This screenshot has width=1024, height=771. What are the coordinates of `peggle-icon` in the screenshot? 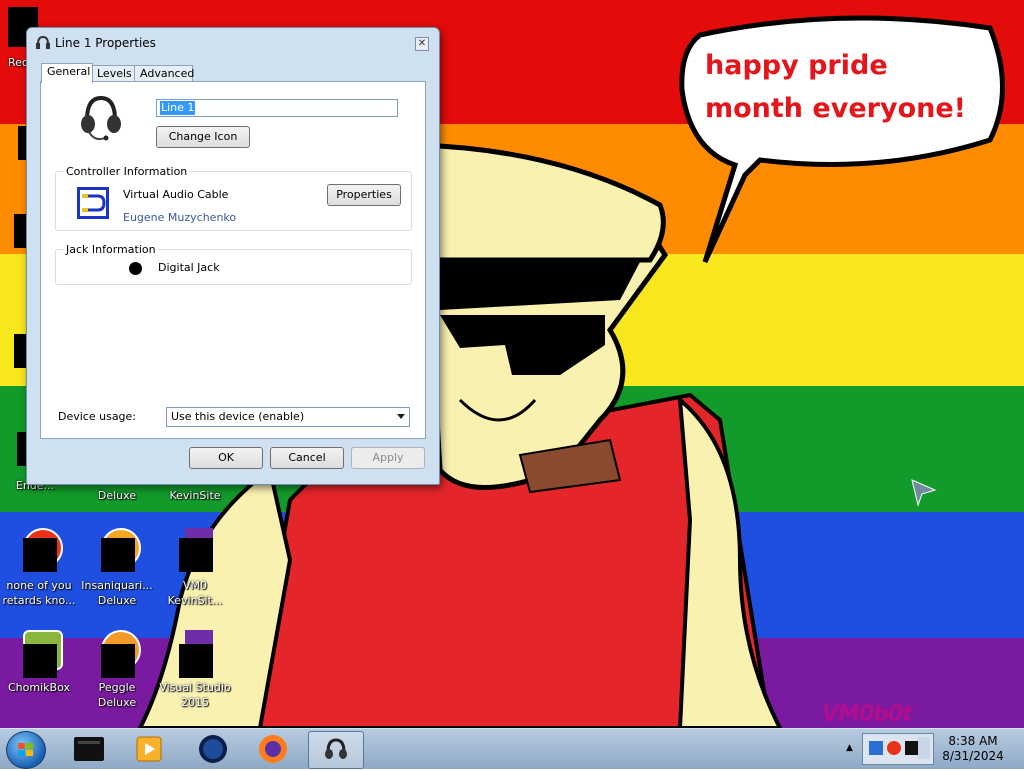 It's located at (117, 654).